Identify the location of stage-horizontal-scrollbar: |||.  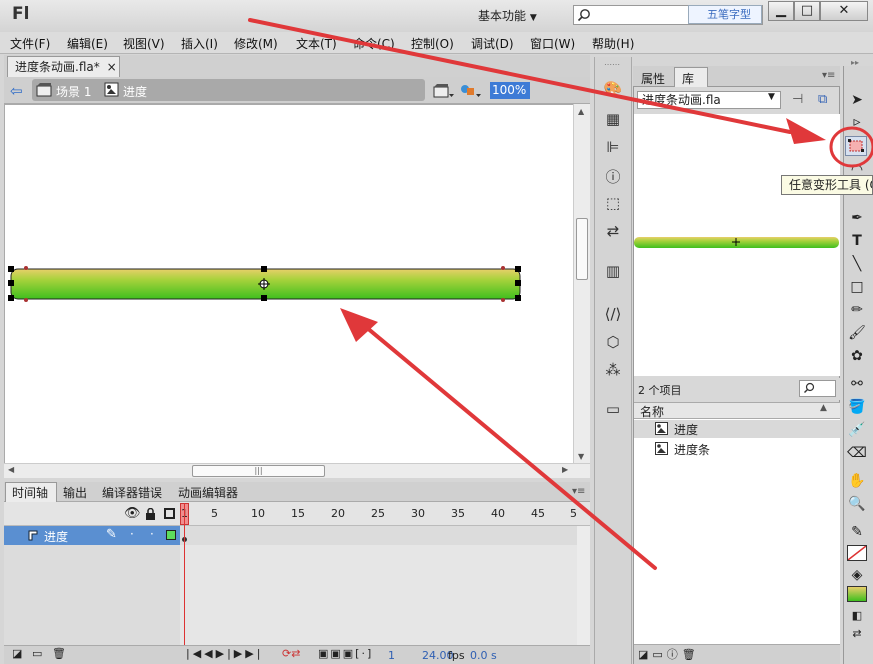
(297, 470).